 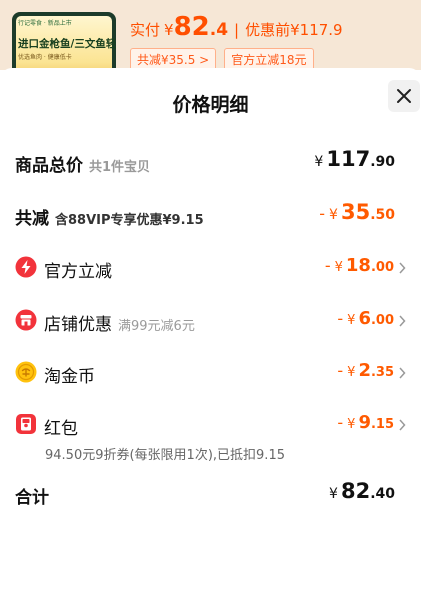 I want to click on close-button, so click(x=404, y=96).